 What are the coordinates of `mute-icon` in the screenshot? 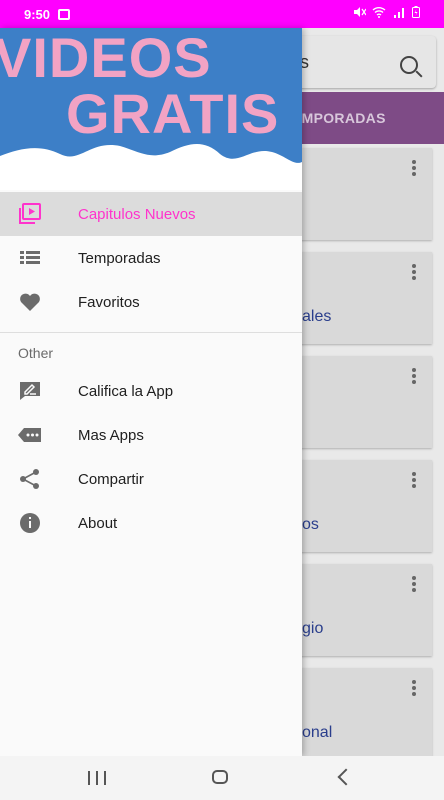 It's located at (360, 12).